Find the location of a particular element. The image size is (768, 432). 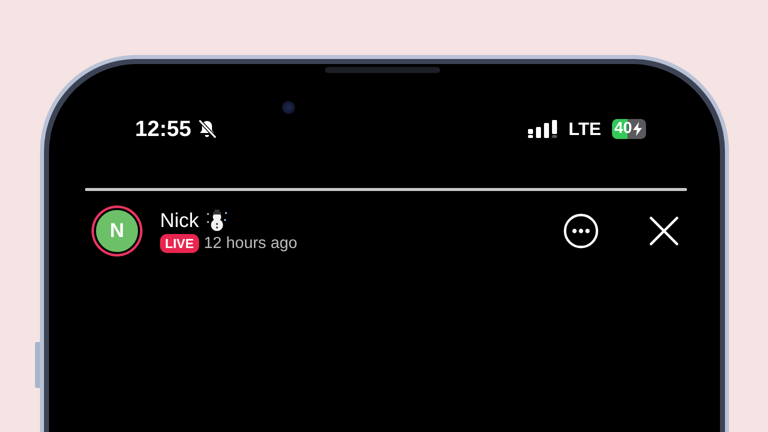

live-badge: LIVE is located at coordinates (179, 243).